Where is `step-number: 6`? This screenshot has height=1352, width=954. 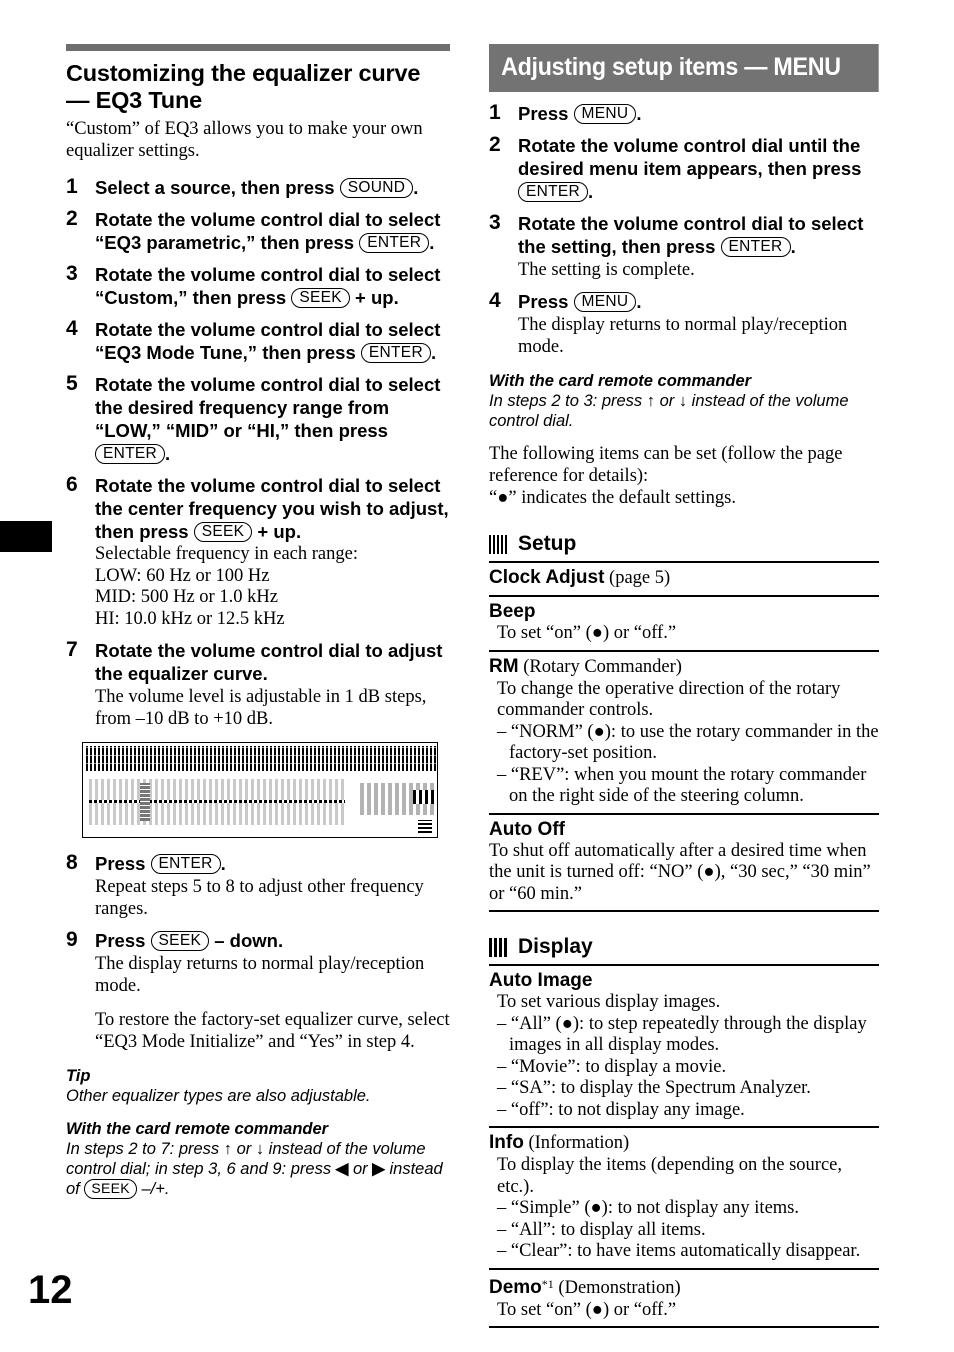 step-number: 6 is located at coordinates (72, 484).